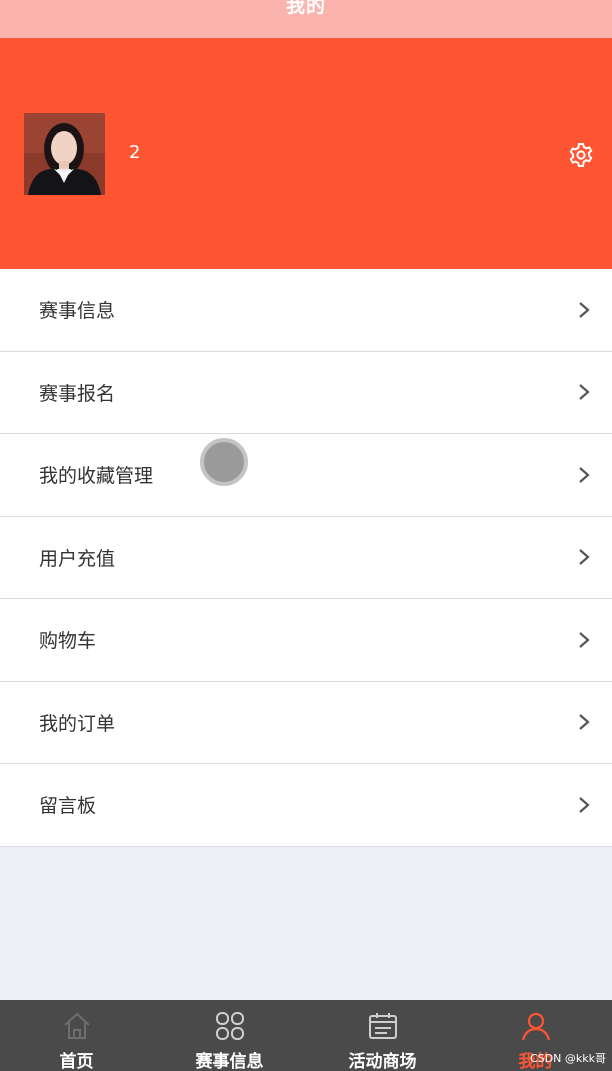 The height and width of the screenshot is (1071, 612). I want to click on gear-icon, so click(581, 155).